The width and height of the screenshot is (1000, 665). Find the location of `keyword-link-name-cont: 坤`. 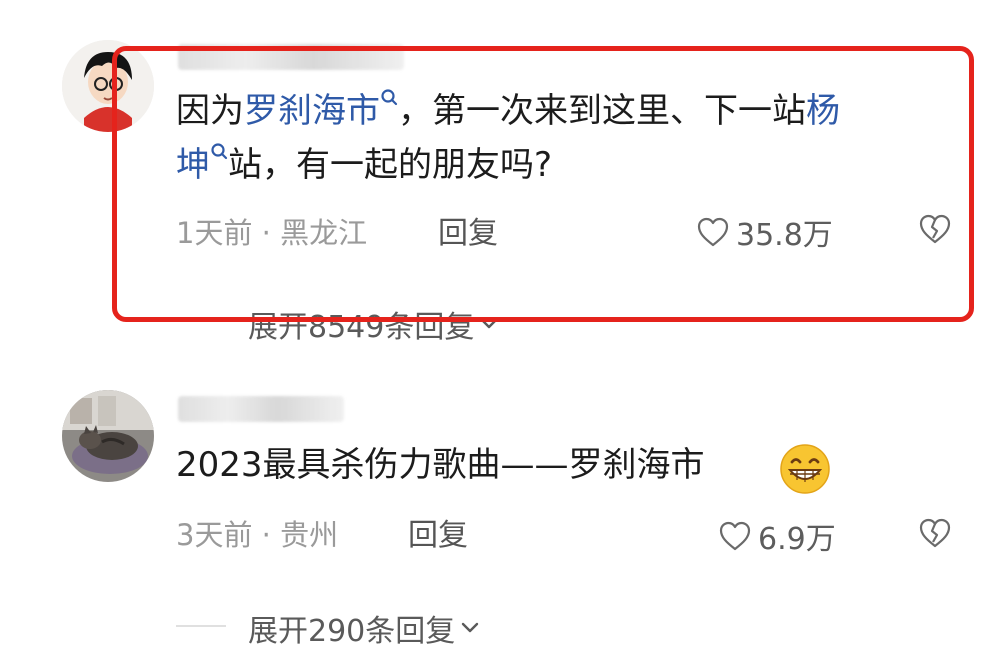

keyword-link-name-cont: 坤 is located at coordinates (202, 164).